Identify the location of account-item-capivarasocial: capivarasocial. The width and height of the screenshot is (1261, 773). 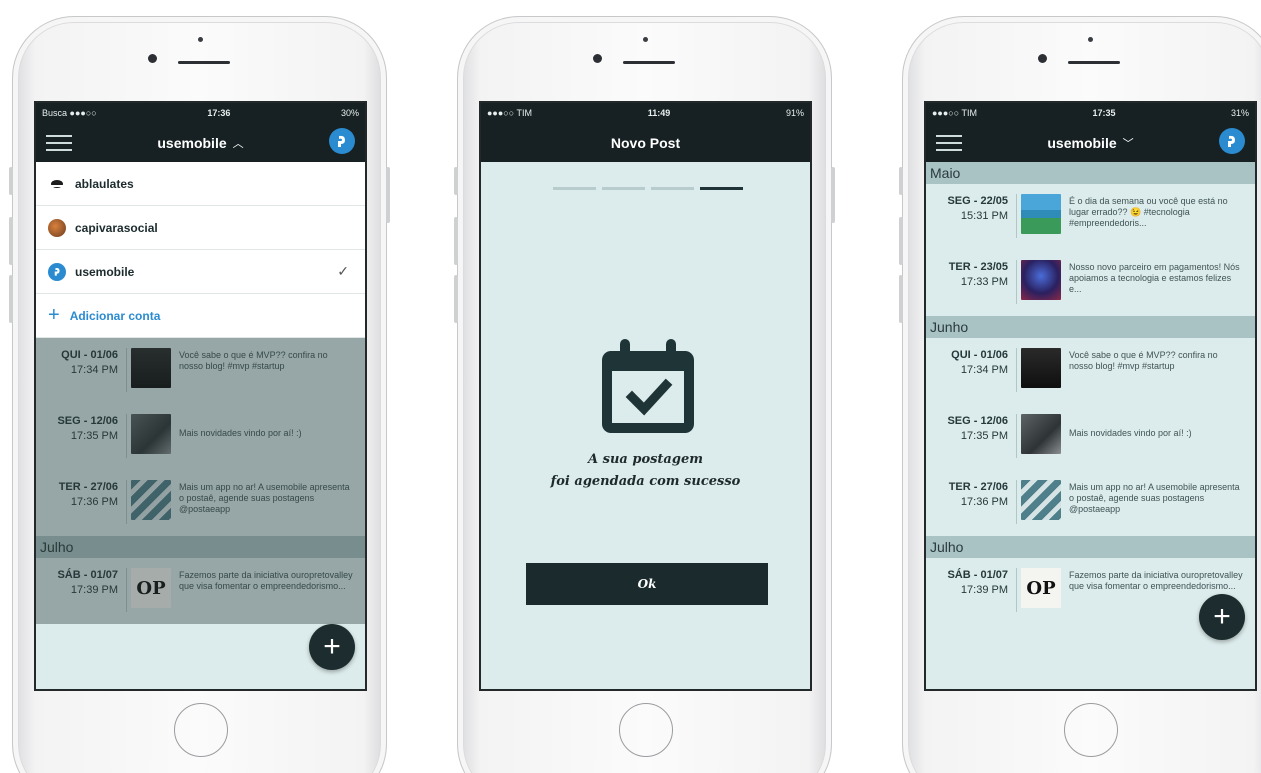
(200, 228).